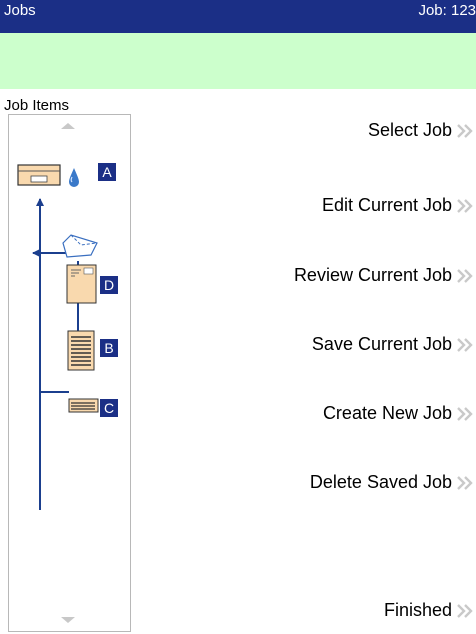 This screenshot has height=634, width=476. What do you see at coordinates (107, 172) in the screenshot?
I see `item-badge-a: A` at bounding box center [107, 172].